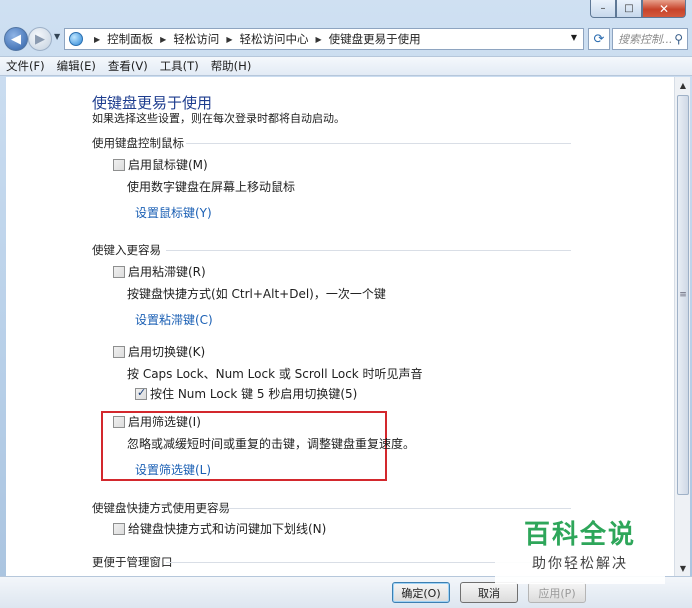 Image resolution: width=692 pixels, height=608 pixels. Describe the element at coordinates (254, 394) in the screenshot. I see `num-lock-hold-label: 按住 Num Lock 键 5 秒启用切换键(5)` at that location.